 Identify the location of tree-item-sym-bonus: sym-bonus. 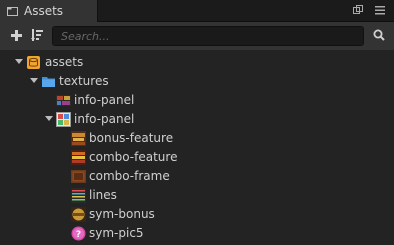
(197, 214).